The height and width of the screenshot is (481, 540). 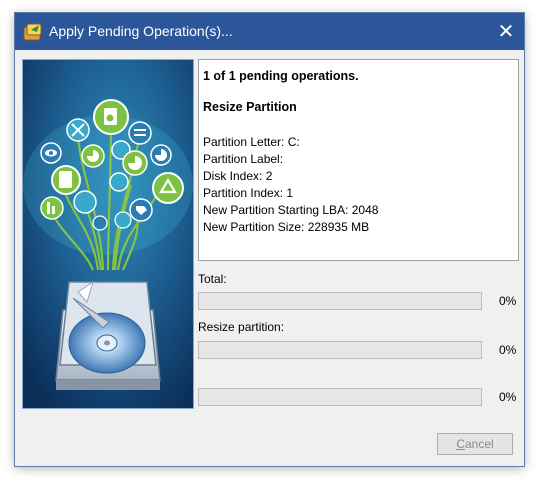 What do you see at coordinates (241, 327) in the screenshot?
I see `resize-progress-label: Resize partition:` at bounding box center [241, 327].